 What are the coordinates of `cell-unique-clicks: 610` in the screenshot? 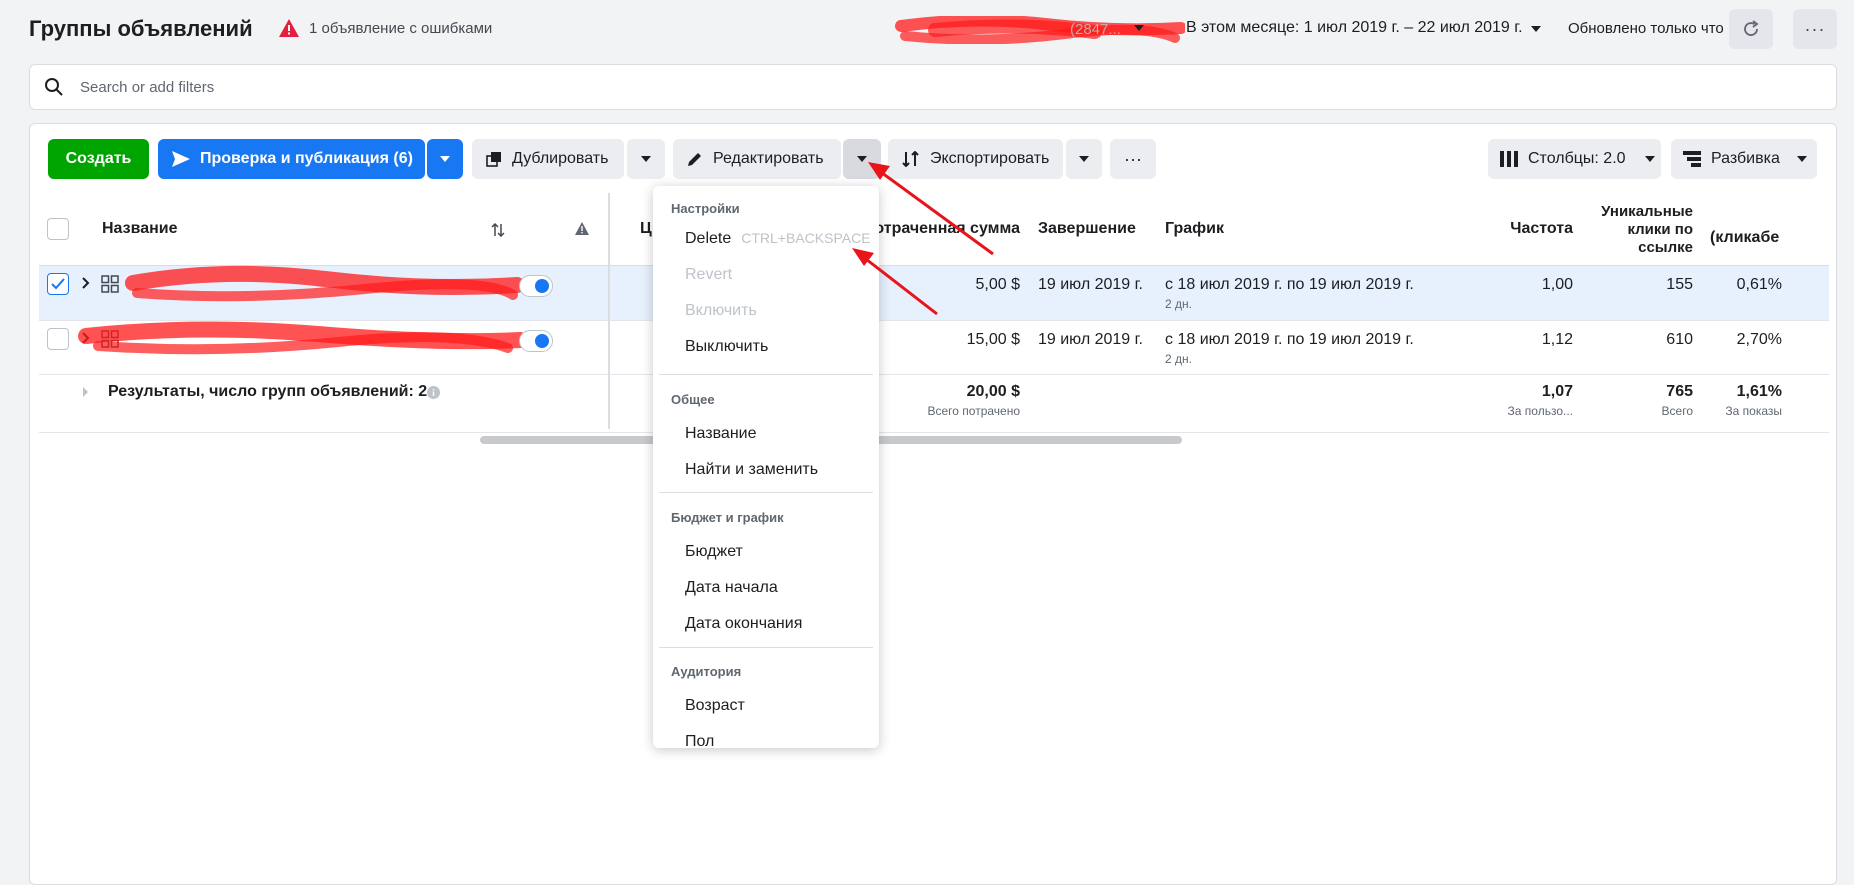 It's located at (1679, 339).